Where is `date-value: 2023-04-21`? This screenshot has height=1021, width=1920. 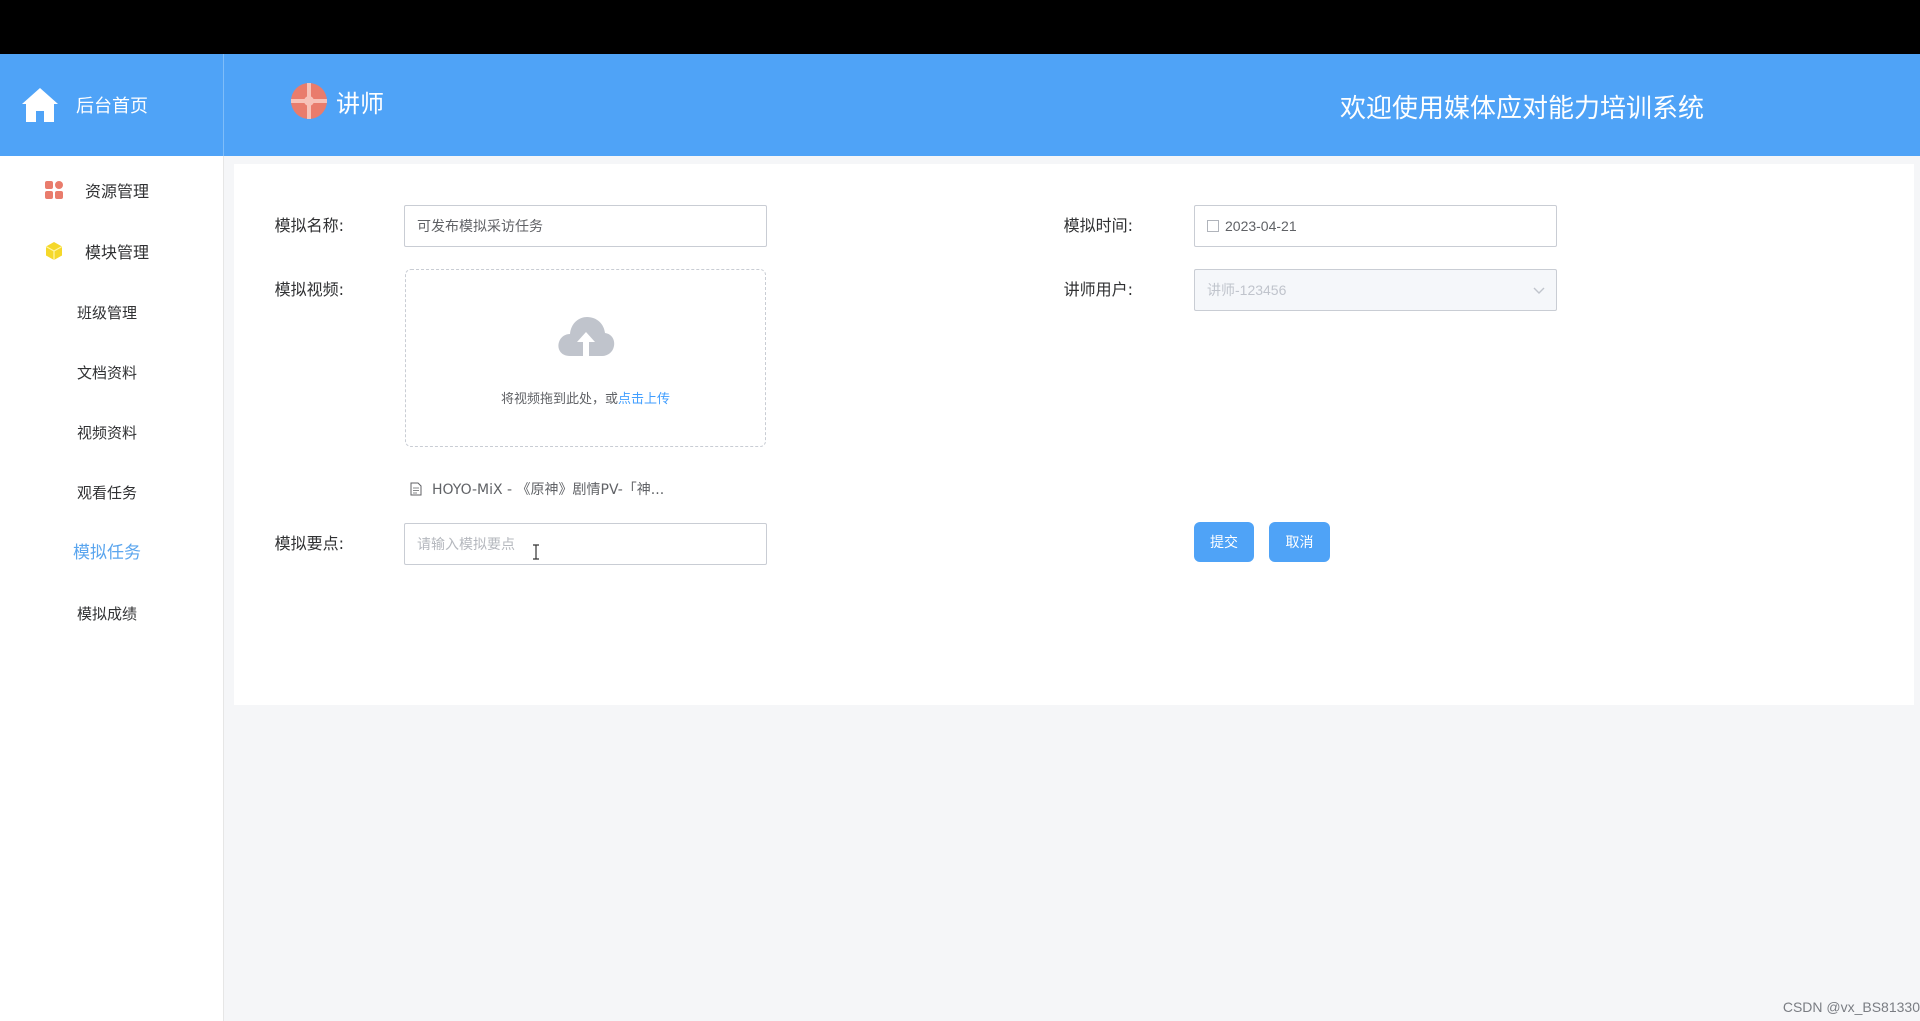 date-value: 2023-04-21 is located at coordinates (1261, 226).